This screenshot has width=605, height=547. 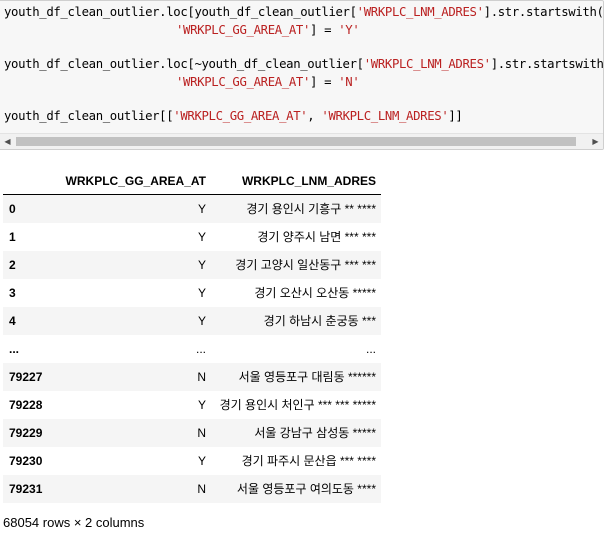 What do you see at coordinates (311, 209) in the screenshot?
I see `cell-address: 경기 용인시 기흥구 ** ****` at bounding box center [311, 209].